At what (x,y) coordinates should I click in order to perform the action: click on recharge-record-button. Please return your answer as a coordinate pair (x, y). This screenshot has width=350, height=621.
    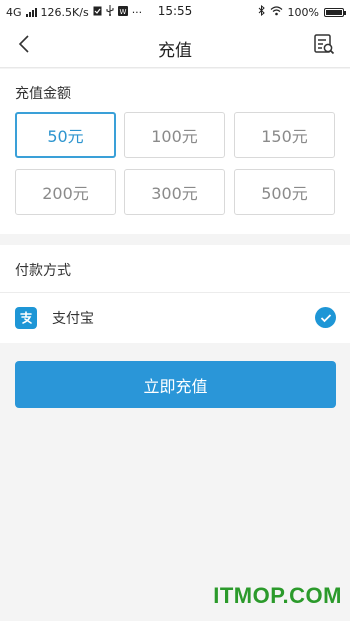
    Looking at the image, I should click on (324, 46).